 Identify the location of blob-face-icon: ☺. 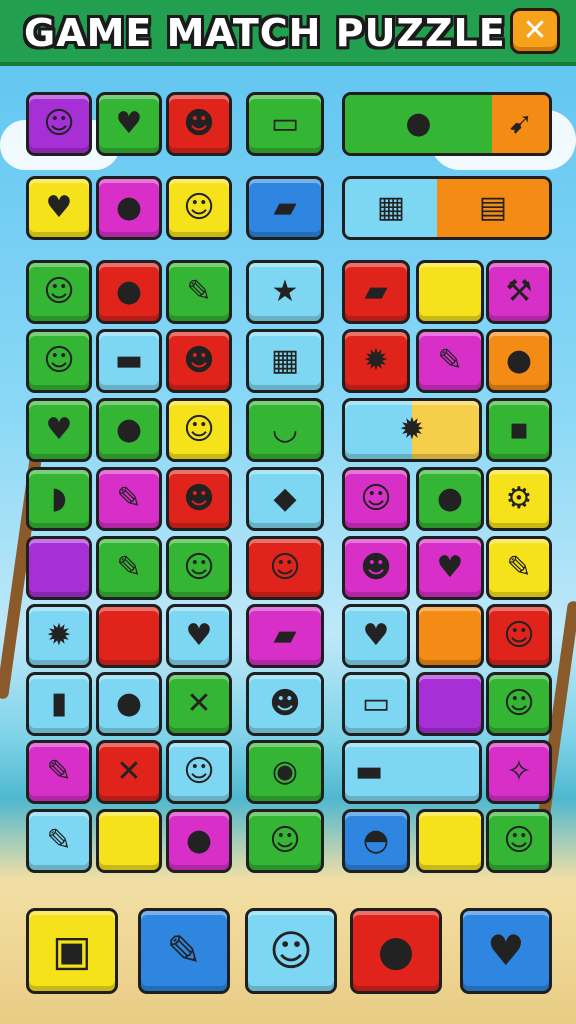
(59, 360).